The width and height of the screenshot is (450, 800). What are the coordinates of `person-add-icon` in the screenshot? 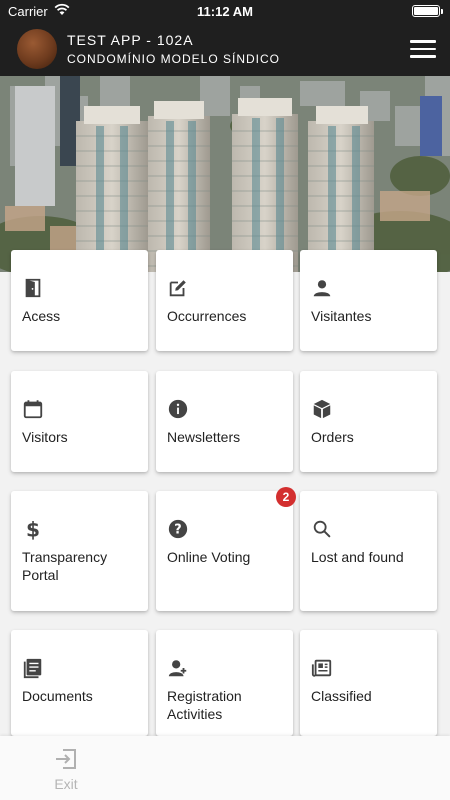 It's located at (177, 668).